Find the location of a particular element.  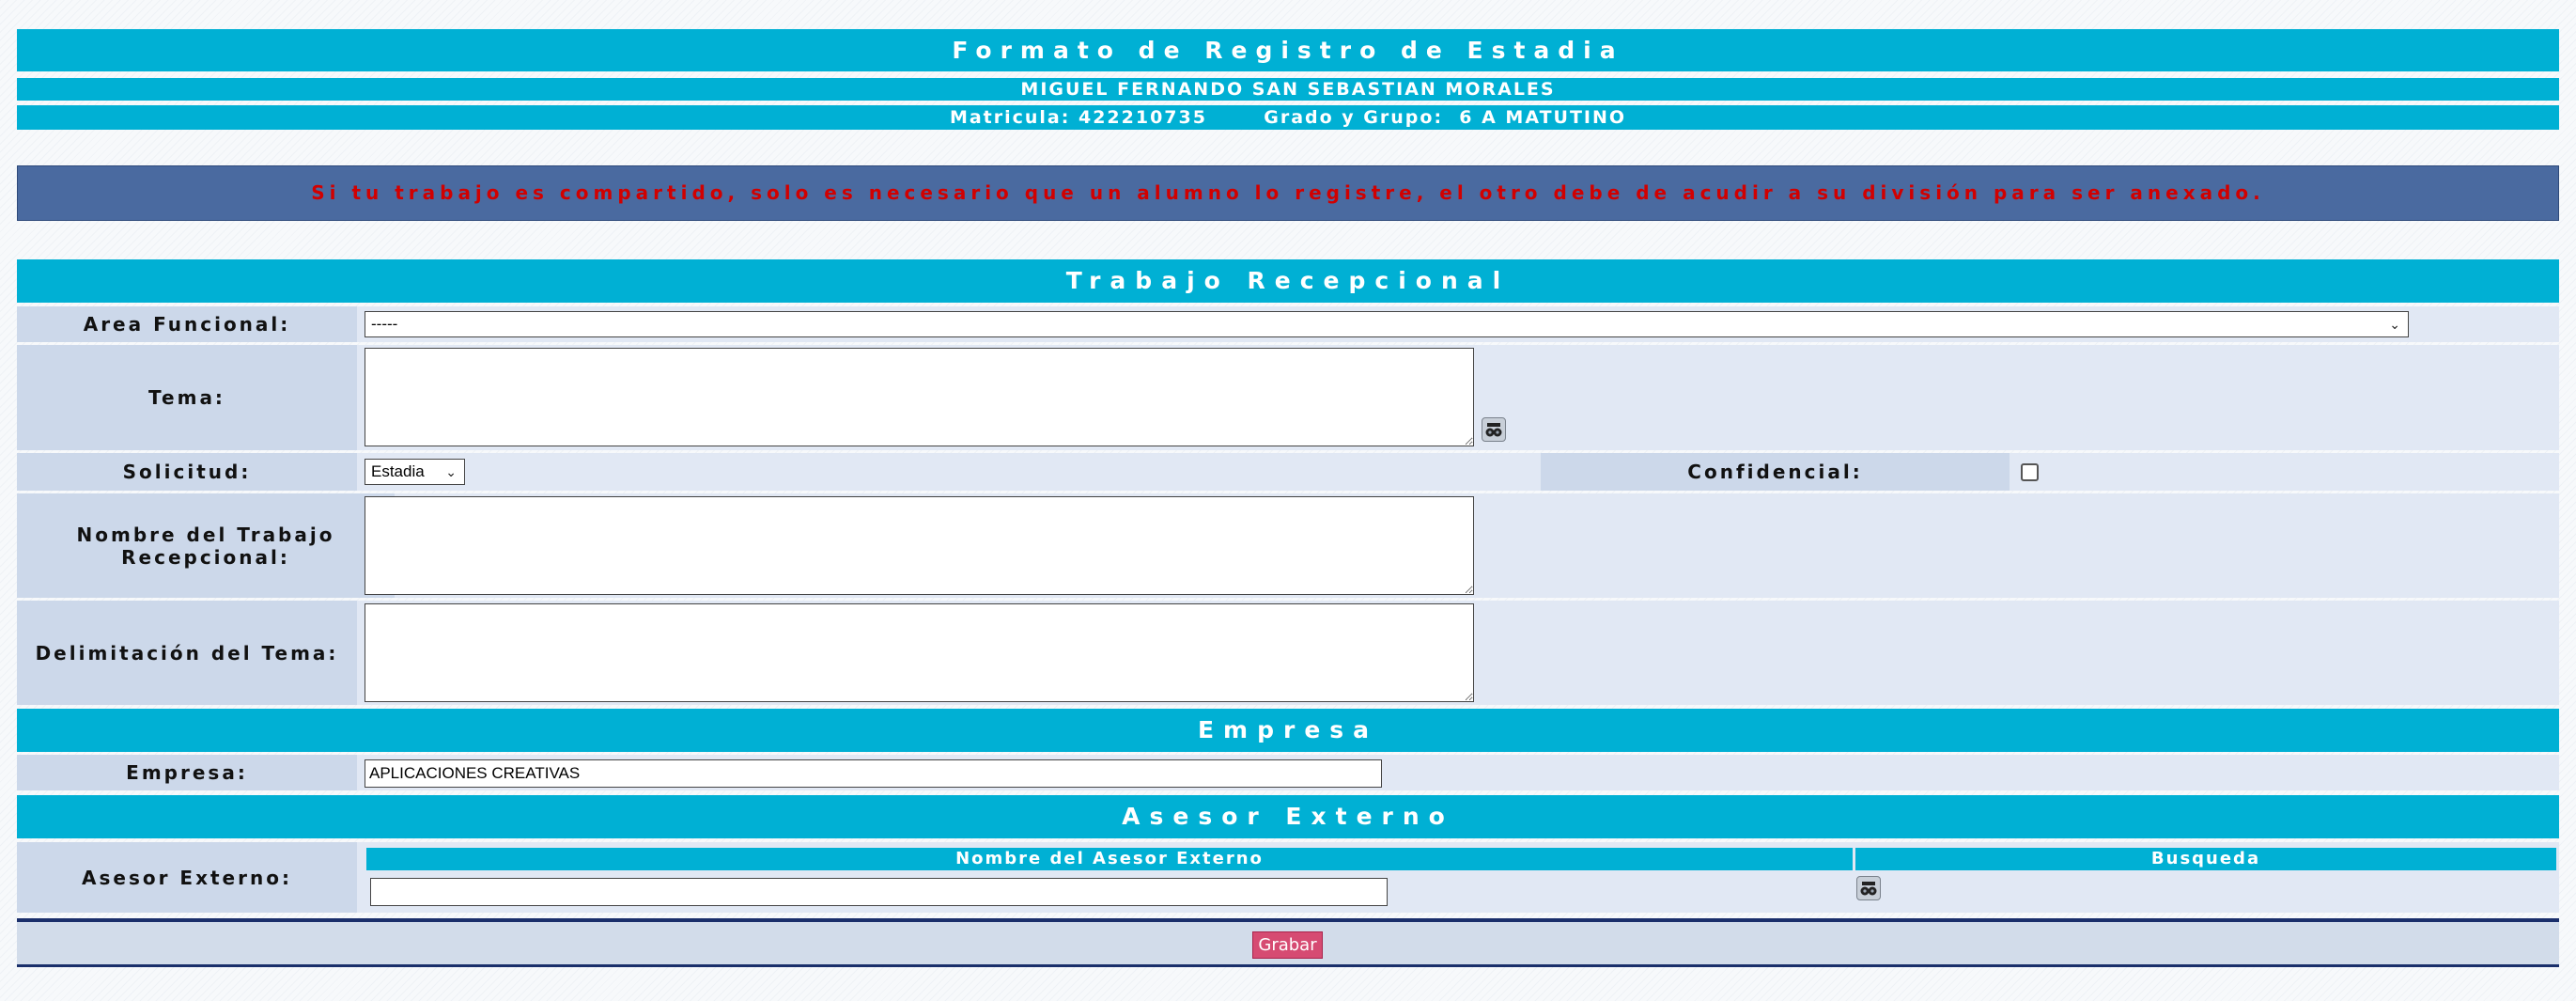

solicitud-label: Solicitud: is located at coordinates (187, 472).